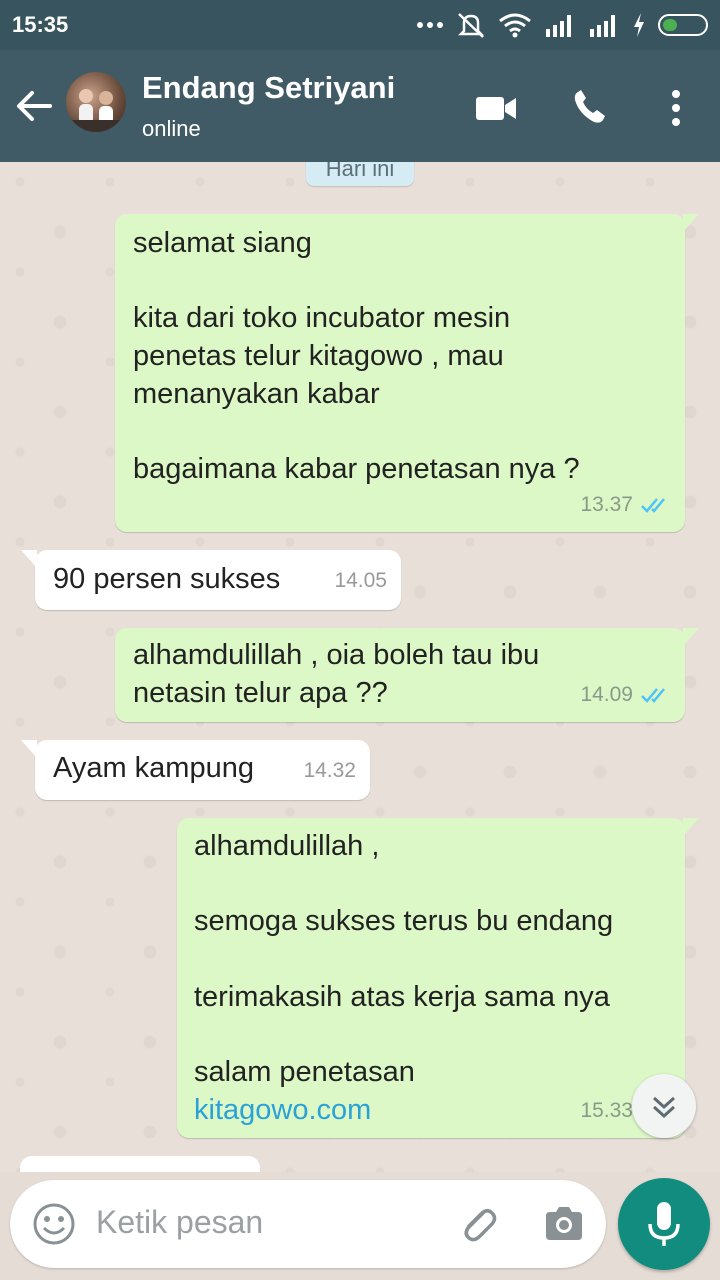 The width and height of the screenshot is (720, 1280). I want to click on chat-header: Endang Setriyani online, so click(360, 106).